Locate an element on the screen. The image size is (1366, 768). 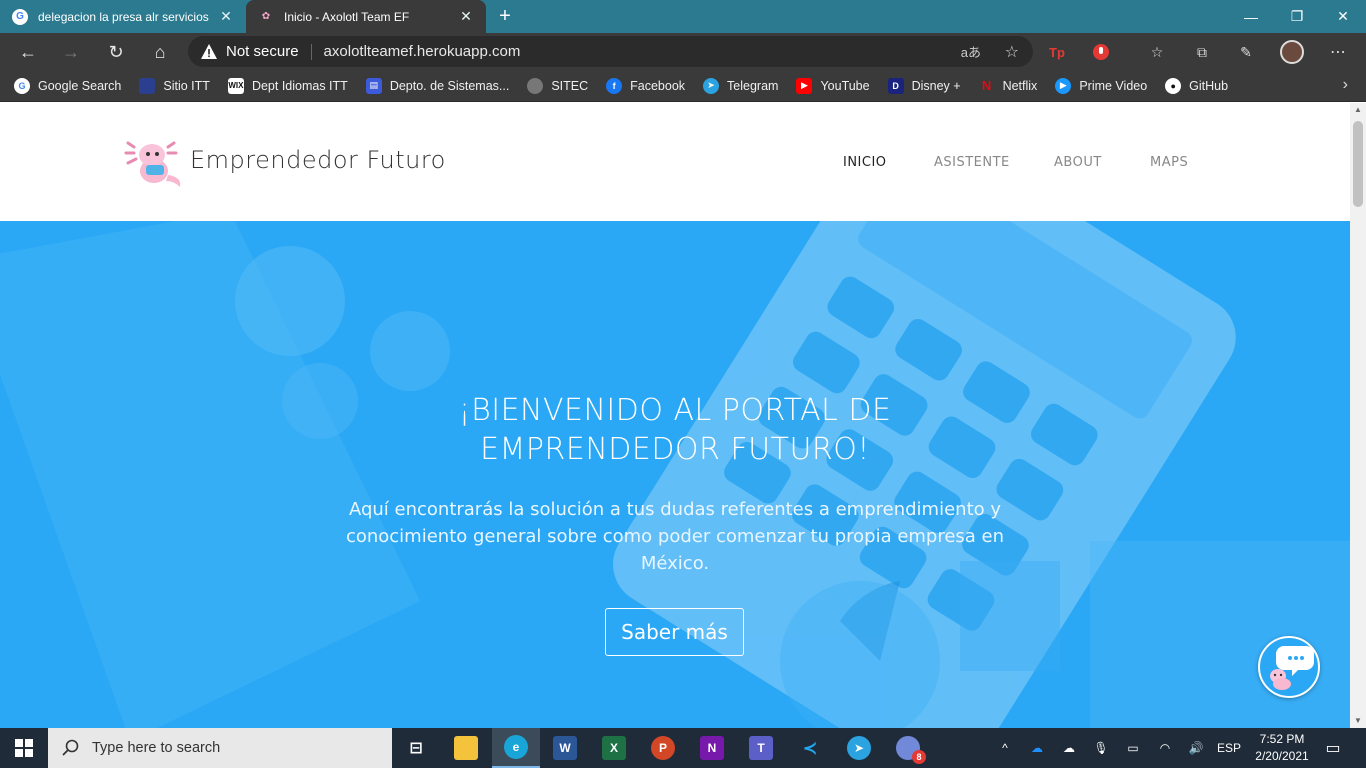
nav-maps: MAPS is located at coordinates (1169, 162).